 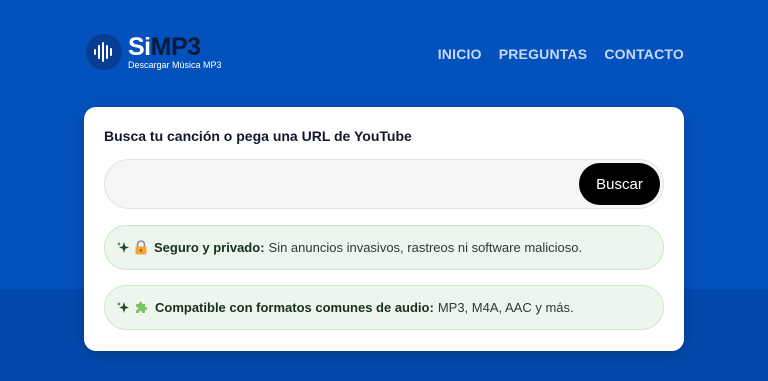 I want to click on lock-icon, so click(x=141, y=247).